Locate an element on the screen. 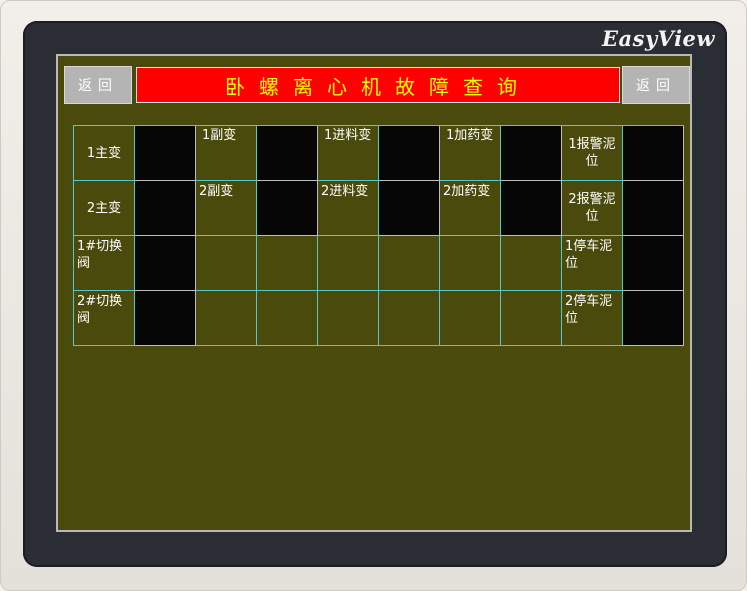 The height and width of the screenshot is (591, 747). label-feed-transformer-2: 2进料变 is located at coordinates (348, 208).